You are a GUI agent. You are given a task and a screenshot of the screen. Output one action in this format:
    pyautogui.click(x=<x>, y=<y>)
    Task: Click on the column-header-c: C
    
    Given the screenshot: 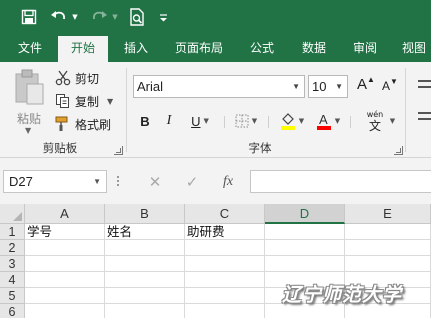 What is the action you would take?
    pyautogui.click(x=225, y=214)
    